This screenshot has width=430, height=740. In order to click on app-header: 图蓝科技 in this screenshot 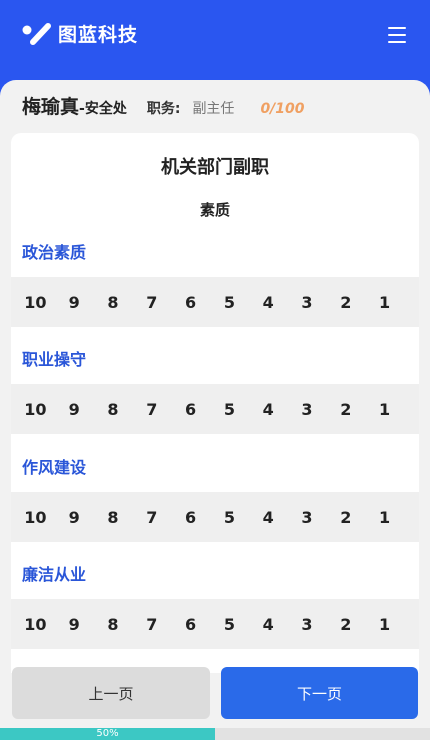, I will do `click(215, 40)`.